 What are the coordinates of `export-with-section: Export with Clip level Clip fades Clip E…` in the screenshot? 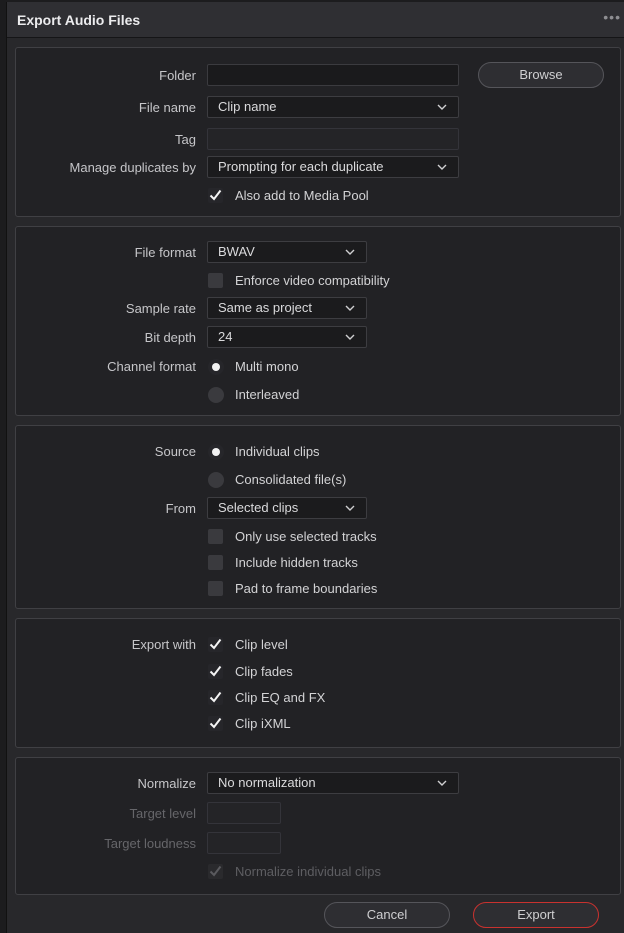 It's located at (318, 683).